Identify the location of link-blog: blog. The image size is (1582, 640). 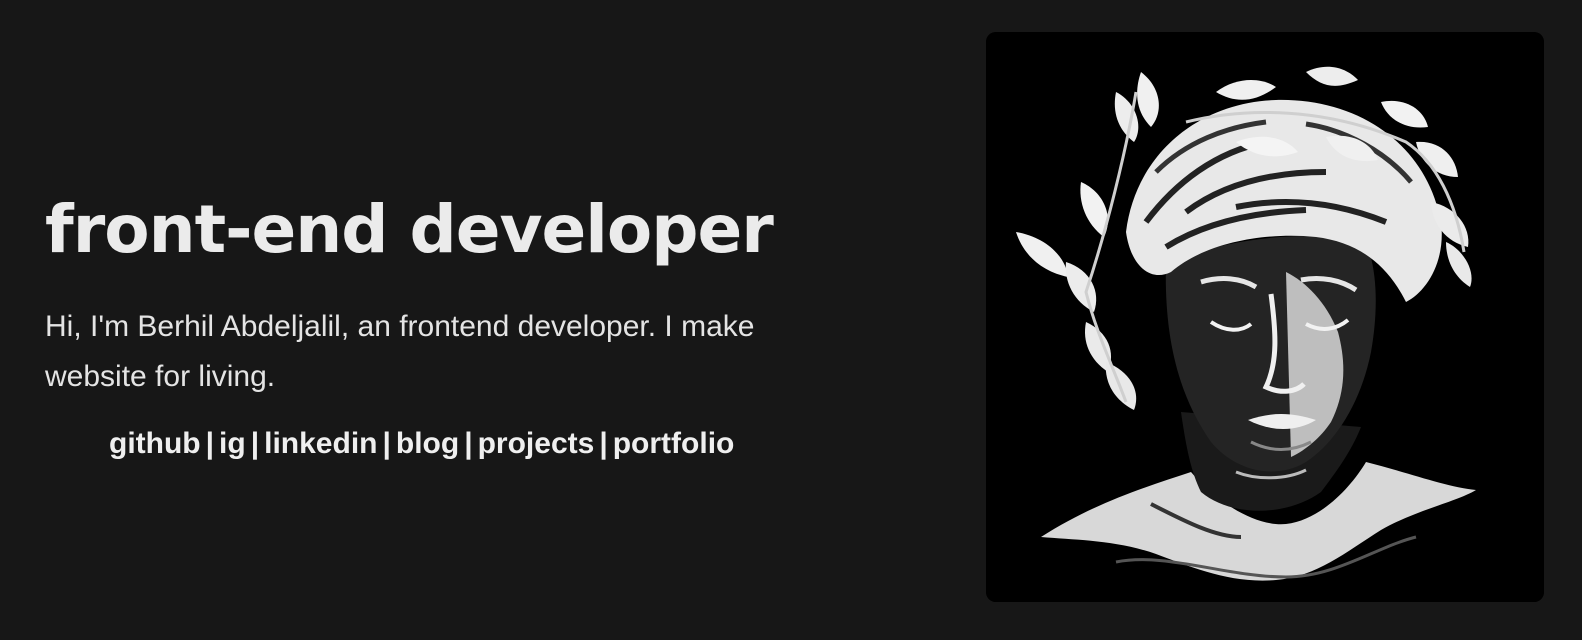
(427, 443).